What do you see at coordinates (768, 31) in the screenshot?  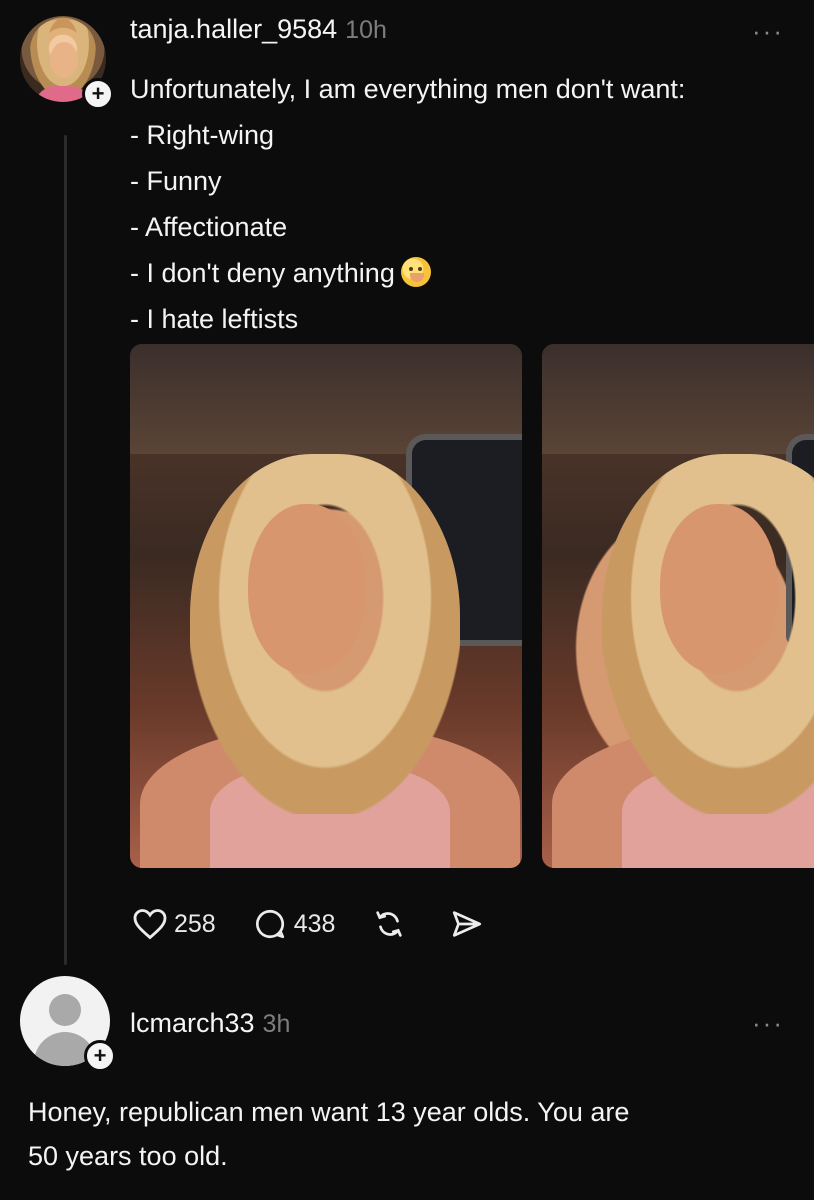 I see `post-more-menu-icon: ···` at bounding box center [768, 31].